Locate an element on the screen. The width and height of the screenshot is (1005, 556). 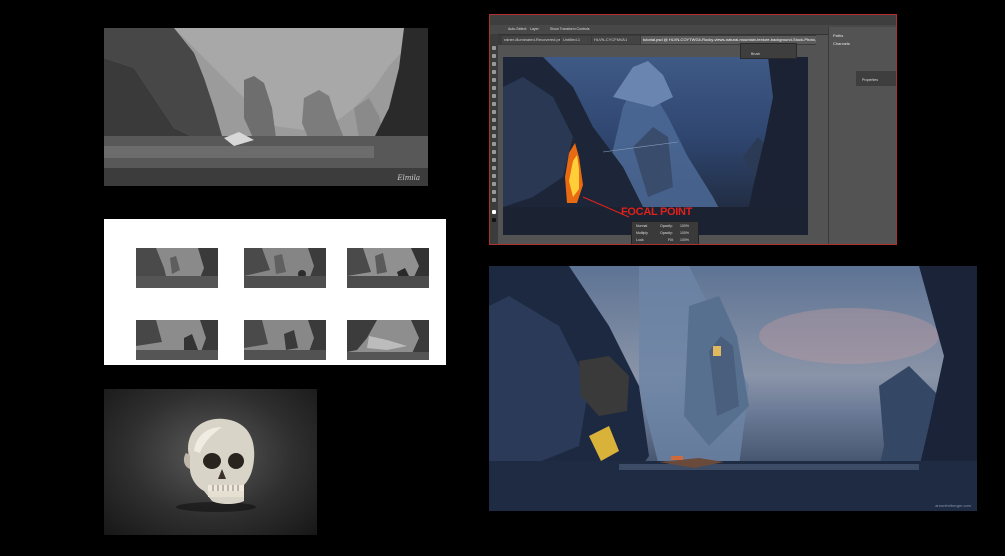
hand-tool-icon is located at coordinates (494, 192).